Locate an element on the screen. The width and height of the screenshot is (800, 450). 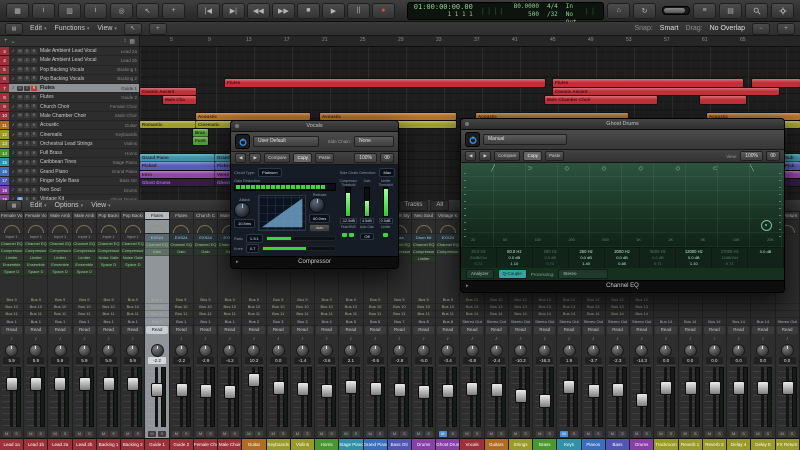
side-chain-dropdown: None is located at coordinates (374, 141).